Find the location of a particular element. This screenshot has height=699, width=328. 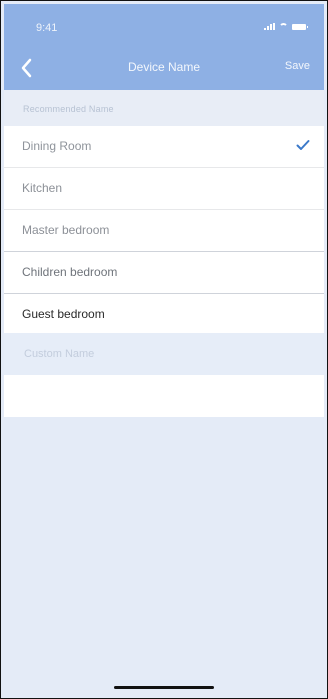

checkmark-icon is located at coordinates (303, 145).